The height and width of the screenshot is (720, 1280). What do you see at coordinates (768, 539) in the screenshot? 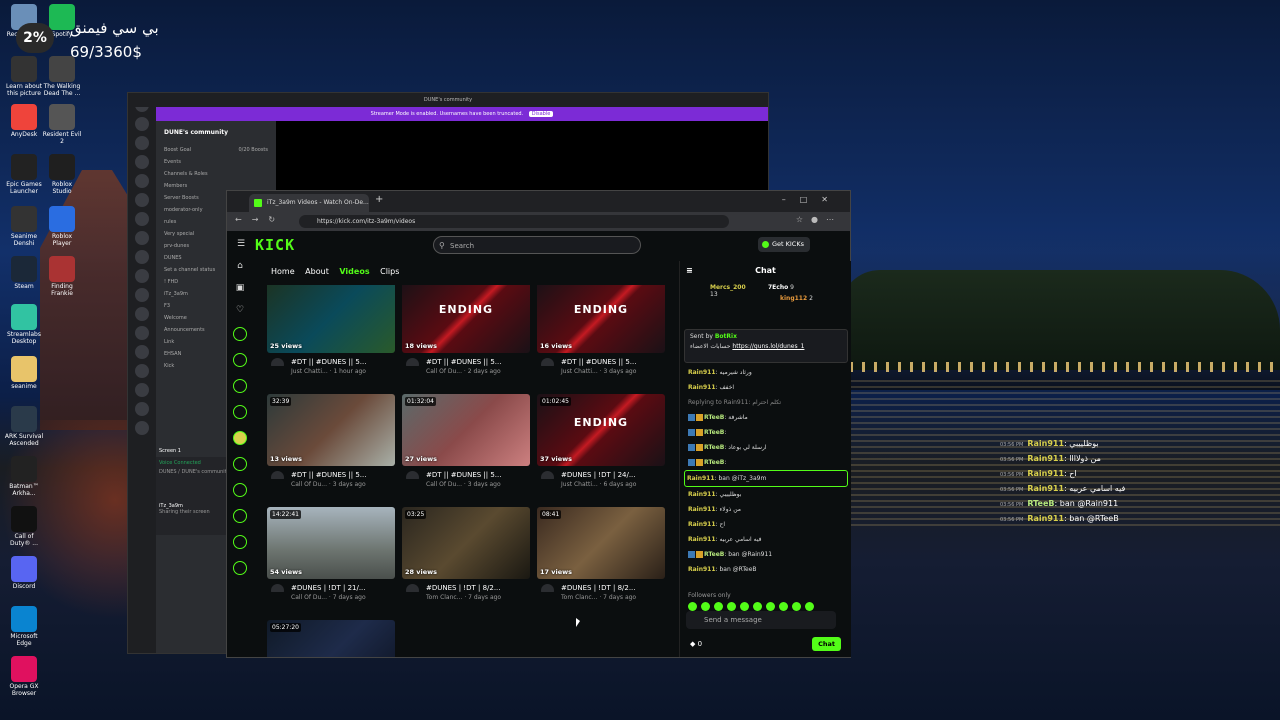
I see `chat-message: Rain911: فيه اسامي عربيه` at bounding box center [768, 539].